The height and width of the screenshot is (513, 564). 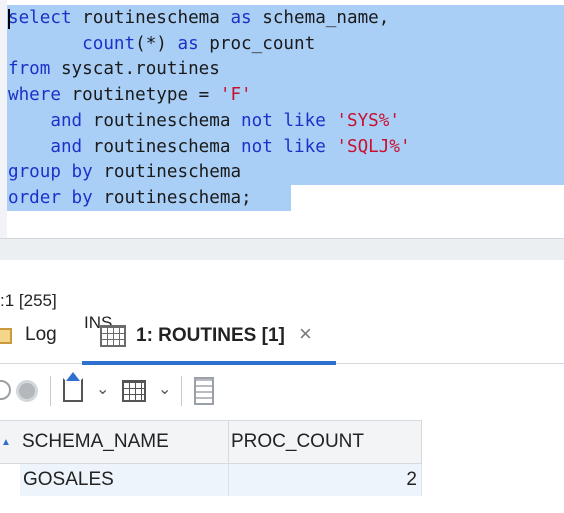 I want to click on sql-line: from syscat.routines, so click(x=114, y=69).